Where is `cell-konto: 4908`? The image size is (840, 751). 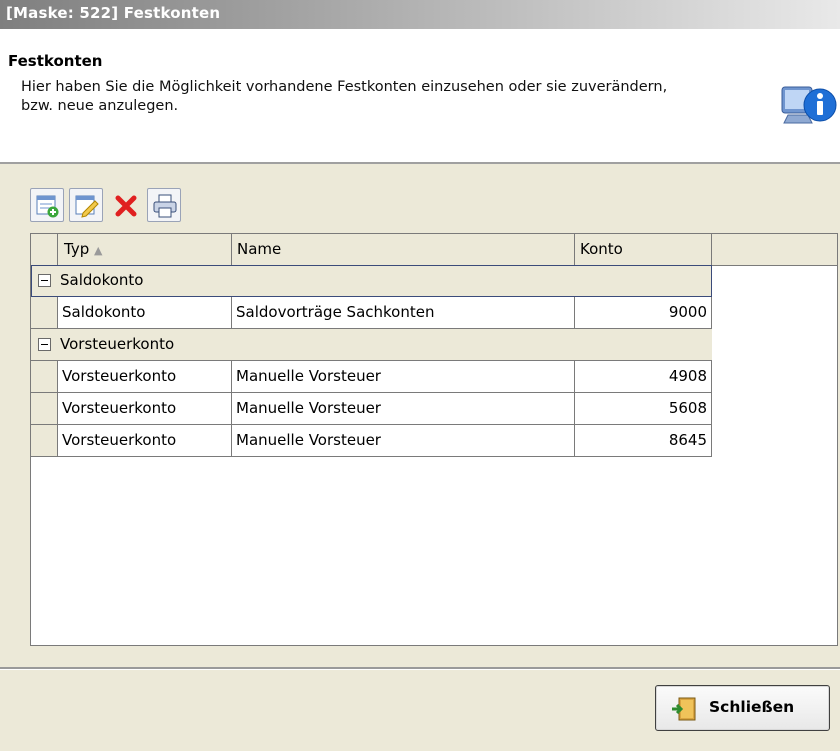
cell-konto: 4908 is located at coordinates (643, 377).